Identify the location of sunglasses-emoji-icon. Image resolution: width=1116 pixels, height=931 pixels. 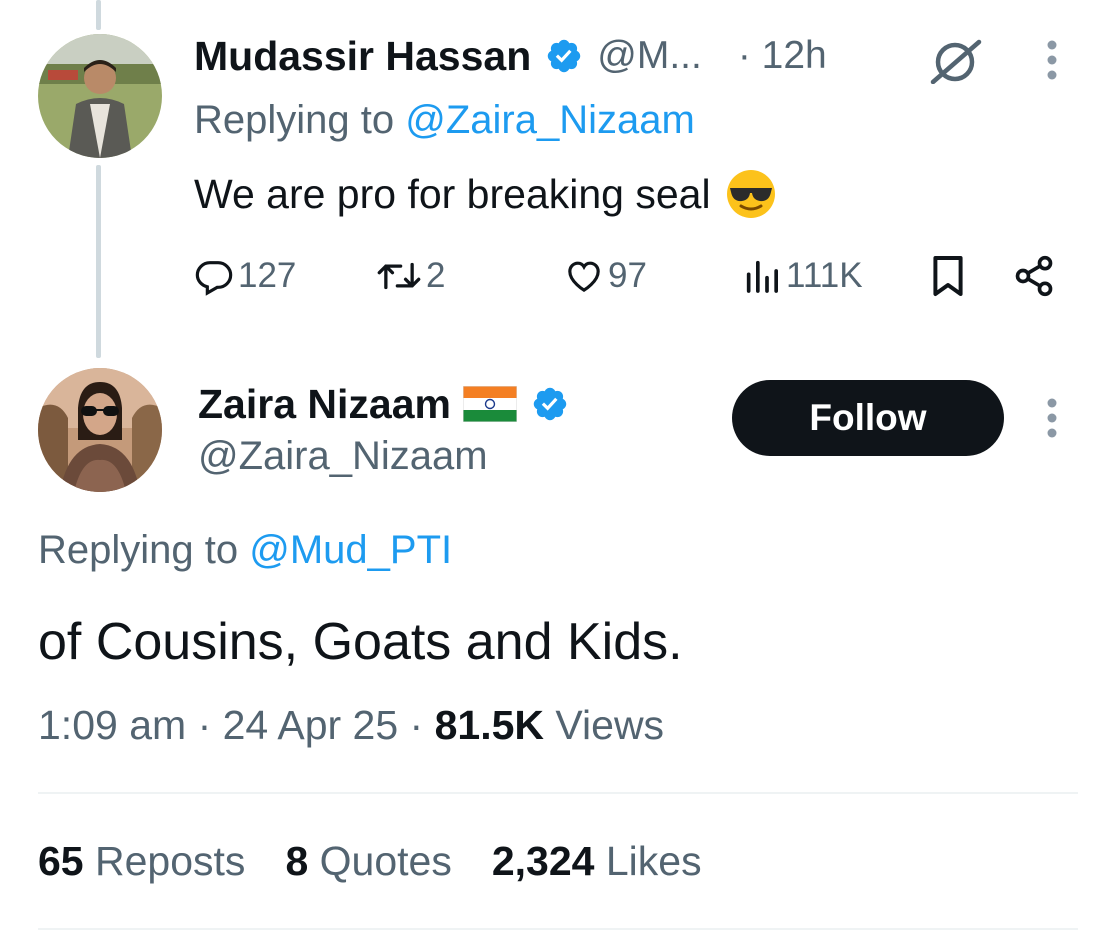
(750, 194).